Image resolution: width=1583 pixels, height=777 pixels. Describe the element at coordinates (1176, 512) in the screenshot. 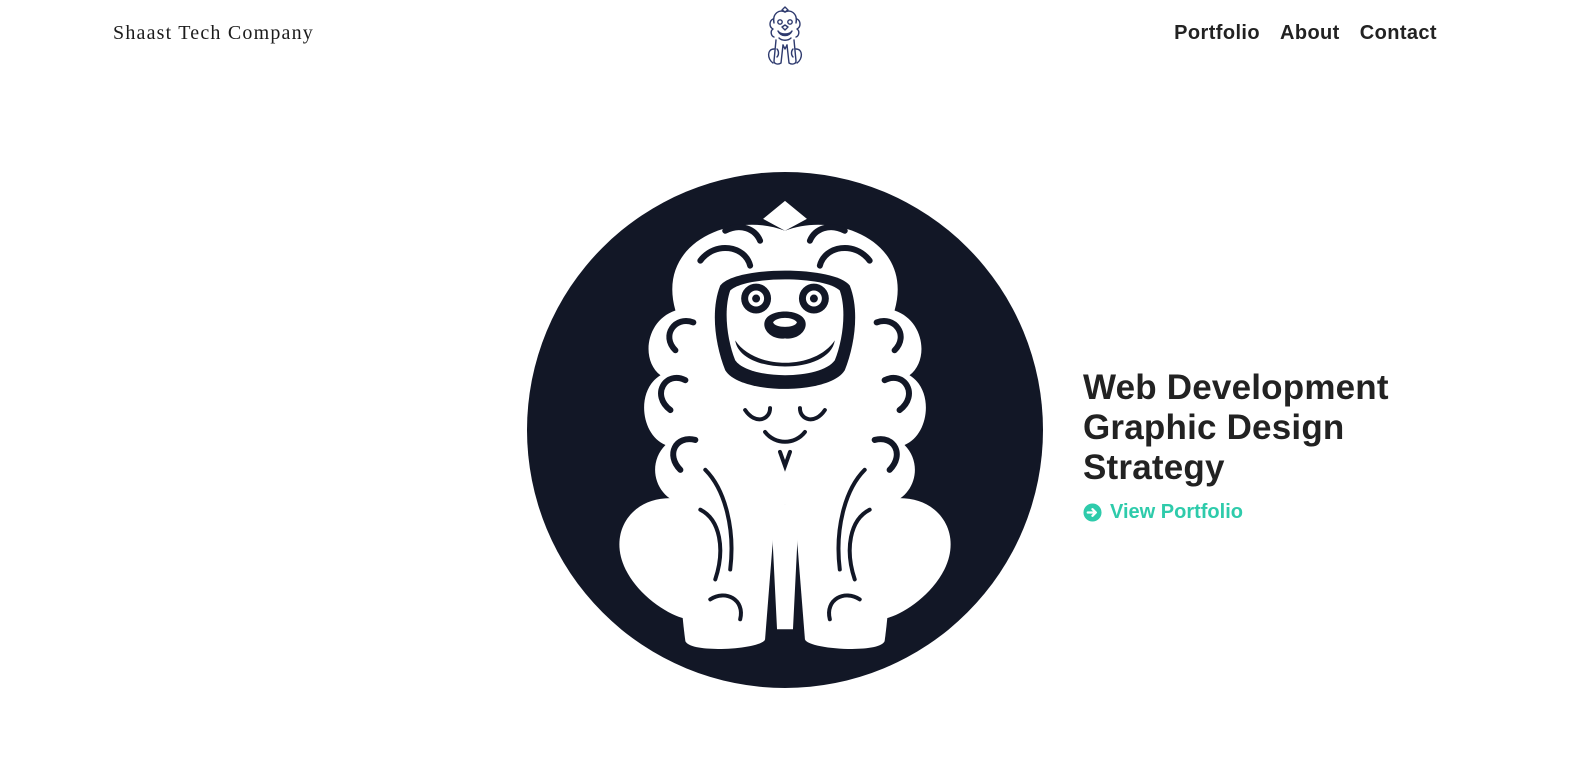

I see `view-portfolio-label: View Portfolio` at that location.